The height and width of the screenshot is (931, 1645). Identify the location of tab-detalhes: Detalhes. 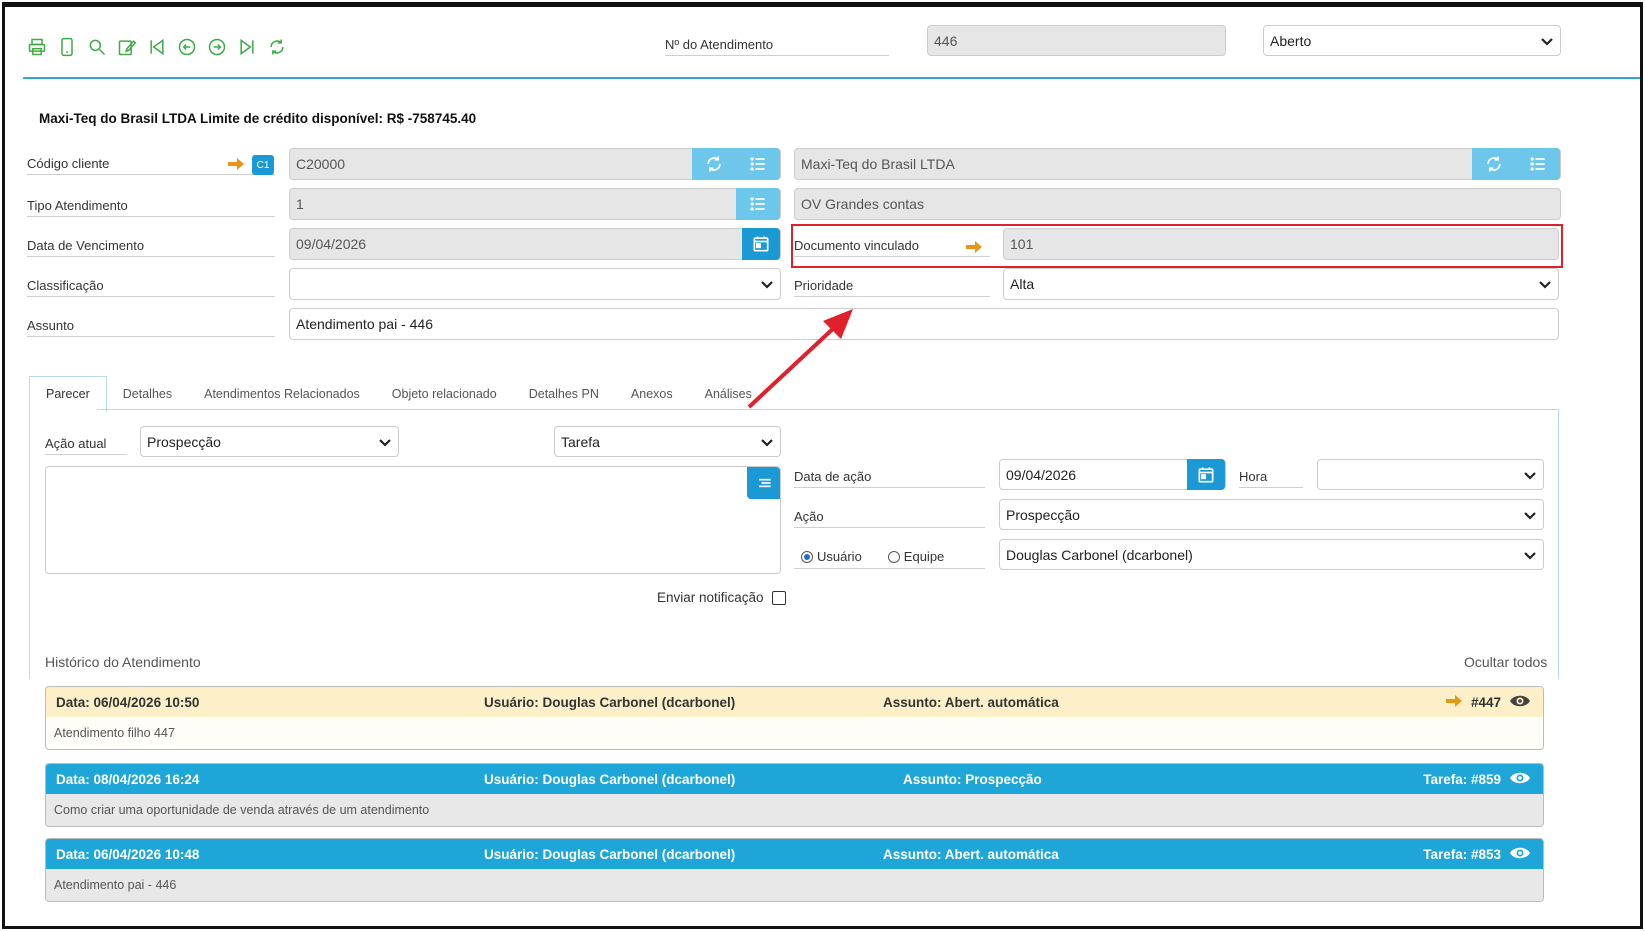
(147, 394).